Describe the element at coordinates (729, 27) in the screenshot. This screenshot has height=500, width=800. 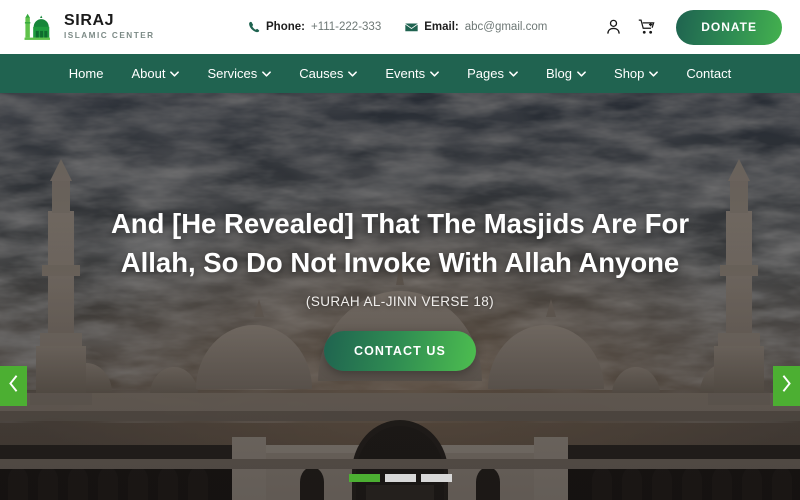
I see `donate-button: DONATE` at that location.